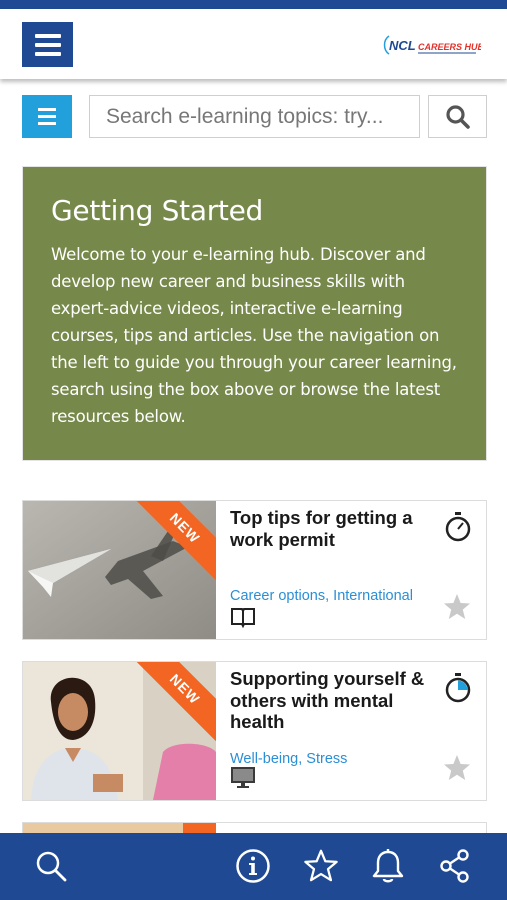 The width and height of the screenshot is (507, 900). Describe the element at coordinates (119, 731) in the screenshot. I see `card-image-woman-smiling: NEW` at that location.